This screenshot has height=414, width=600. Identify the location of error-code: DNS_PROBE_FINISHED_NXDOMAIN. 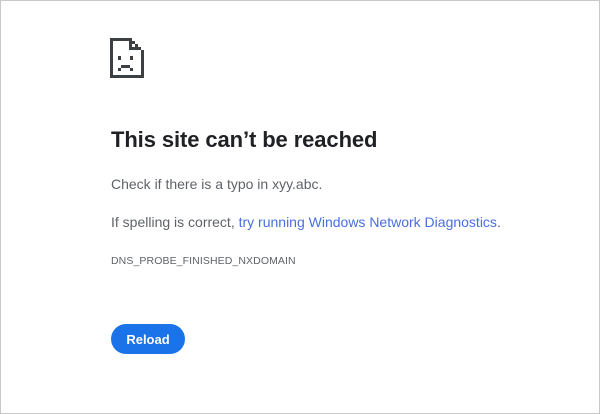
(203, 261).